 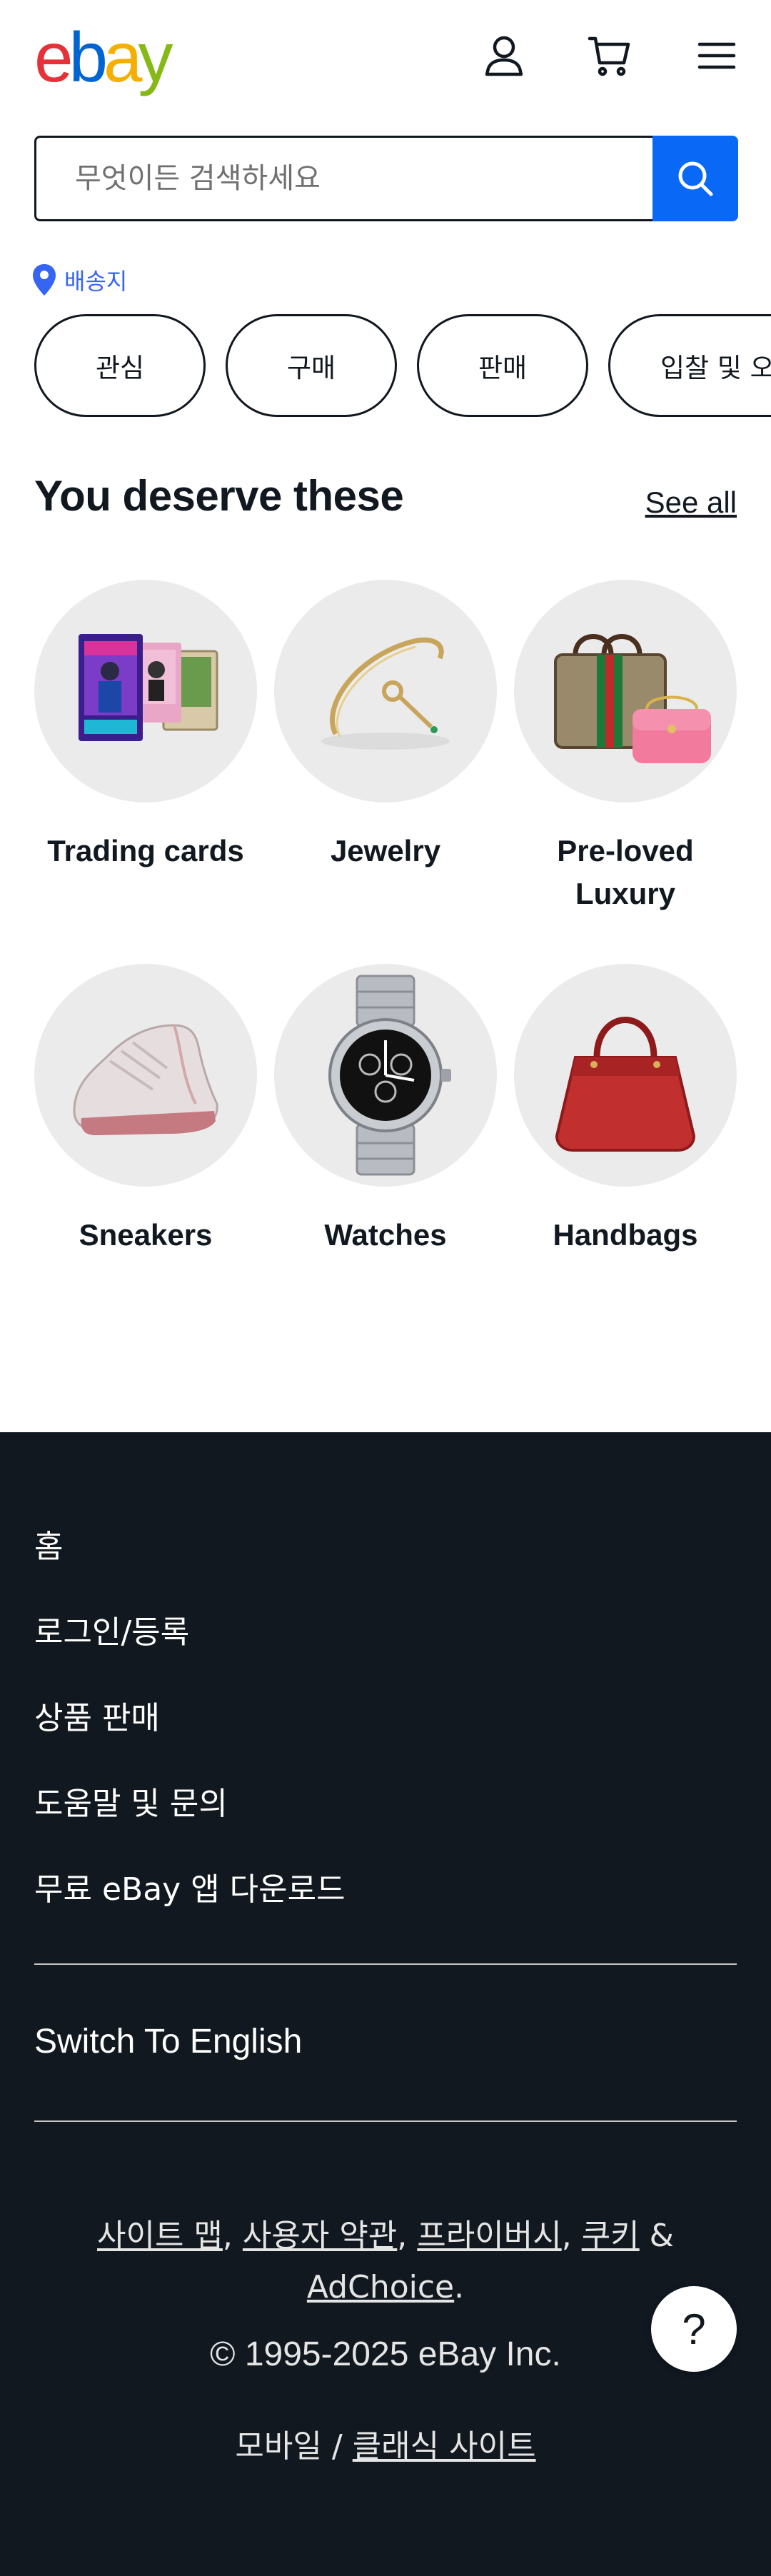 I want to click on legal-links: 사이트 맵, 사용자 약관, 프라이버시, 쿠키 &, so click(x=385, y=2236).